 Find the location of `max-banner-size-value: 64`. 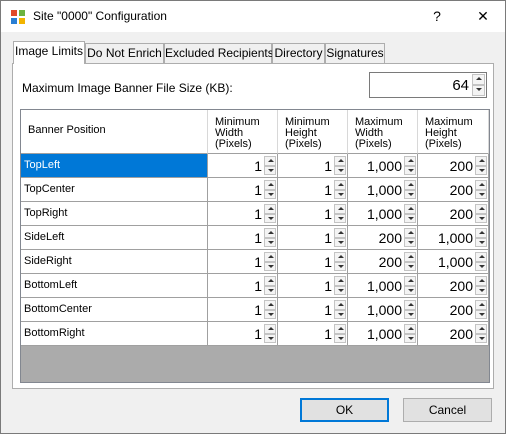

max-banner-size-value: 64 is located at coordinates (460, 85).